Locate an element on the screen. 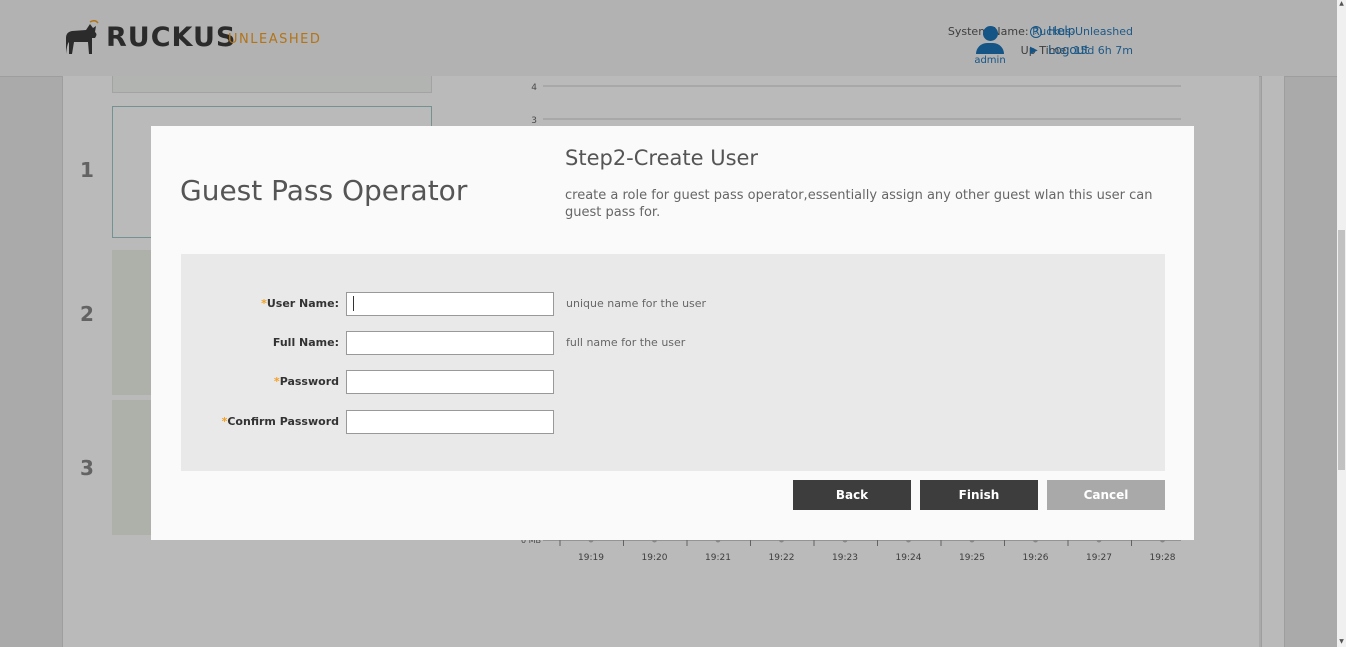  confirm-password-row: *Confirm Password is located at coordinates (673, 422).